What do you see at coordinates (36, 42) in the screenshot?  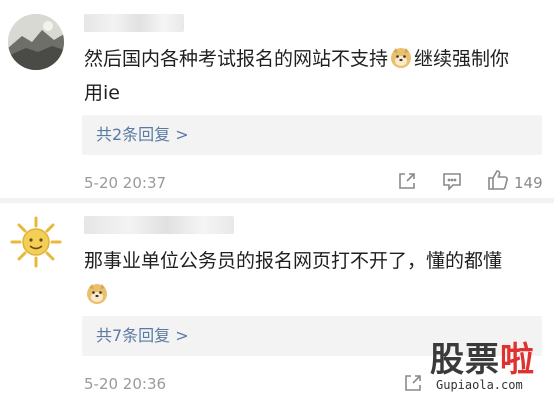 I see `landscape-avatar-icon` at bounding box center [36, 42].